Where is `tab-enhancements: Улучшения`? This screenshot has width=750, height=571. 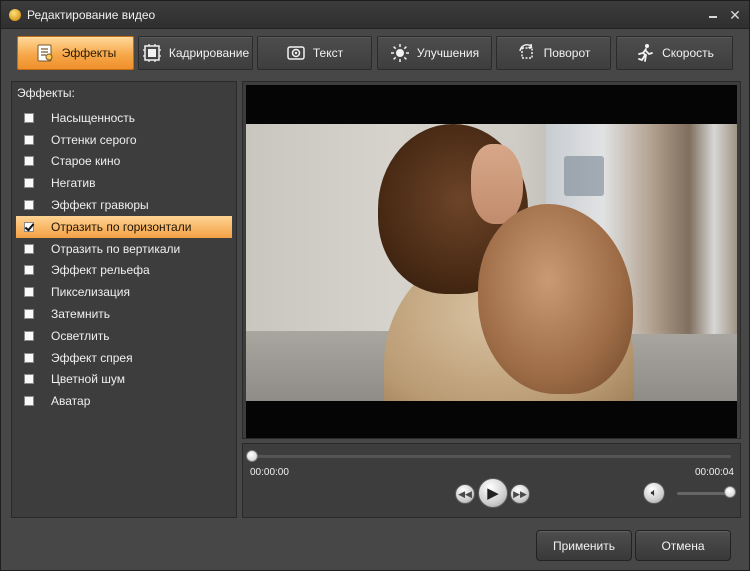 tab-enhancements: Улучшения is located at coordinates (434, 53).